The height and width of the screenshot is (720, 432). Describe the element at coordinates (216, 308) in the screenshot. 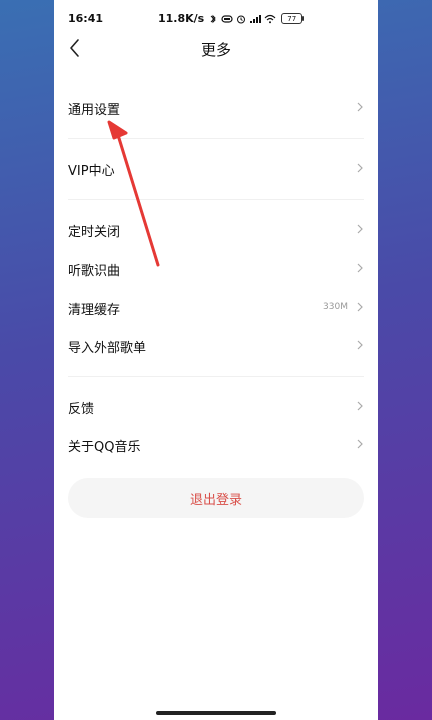

I see `clear-cache-item: 清理缓存 330M` at that location.